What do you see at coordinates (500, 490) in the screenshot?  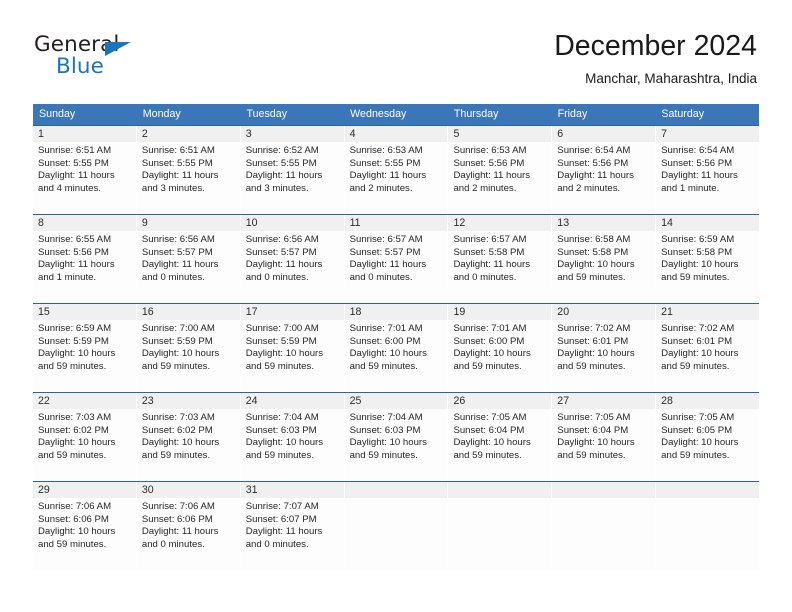 I see `day-number` at bounding box center [500, 490].